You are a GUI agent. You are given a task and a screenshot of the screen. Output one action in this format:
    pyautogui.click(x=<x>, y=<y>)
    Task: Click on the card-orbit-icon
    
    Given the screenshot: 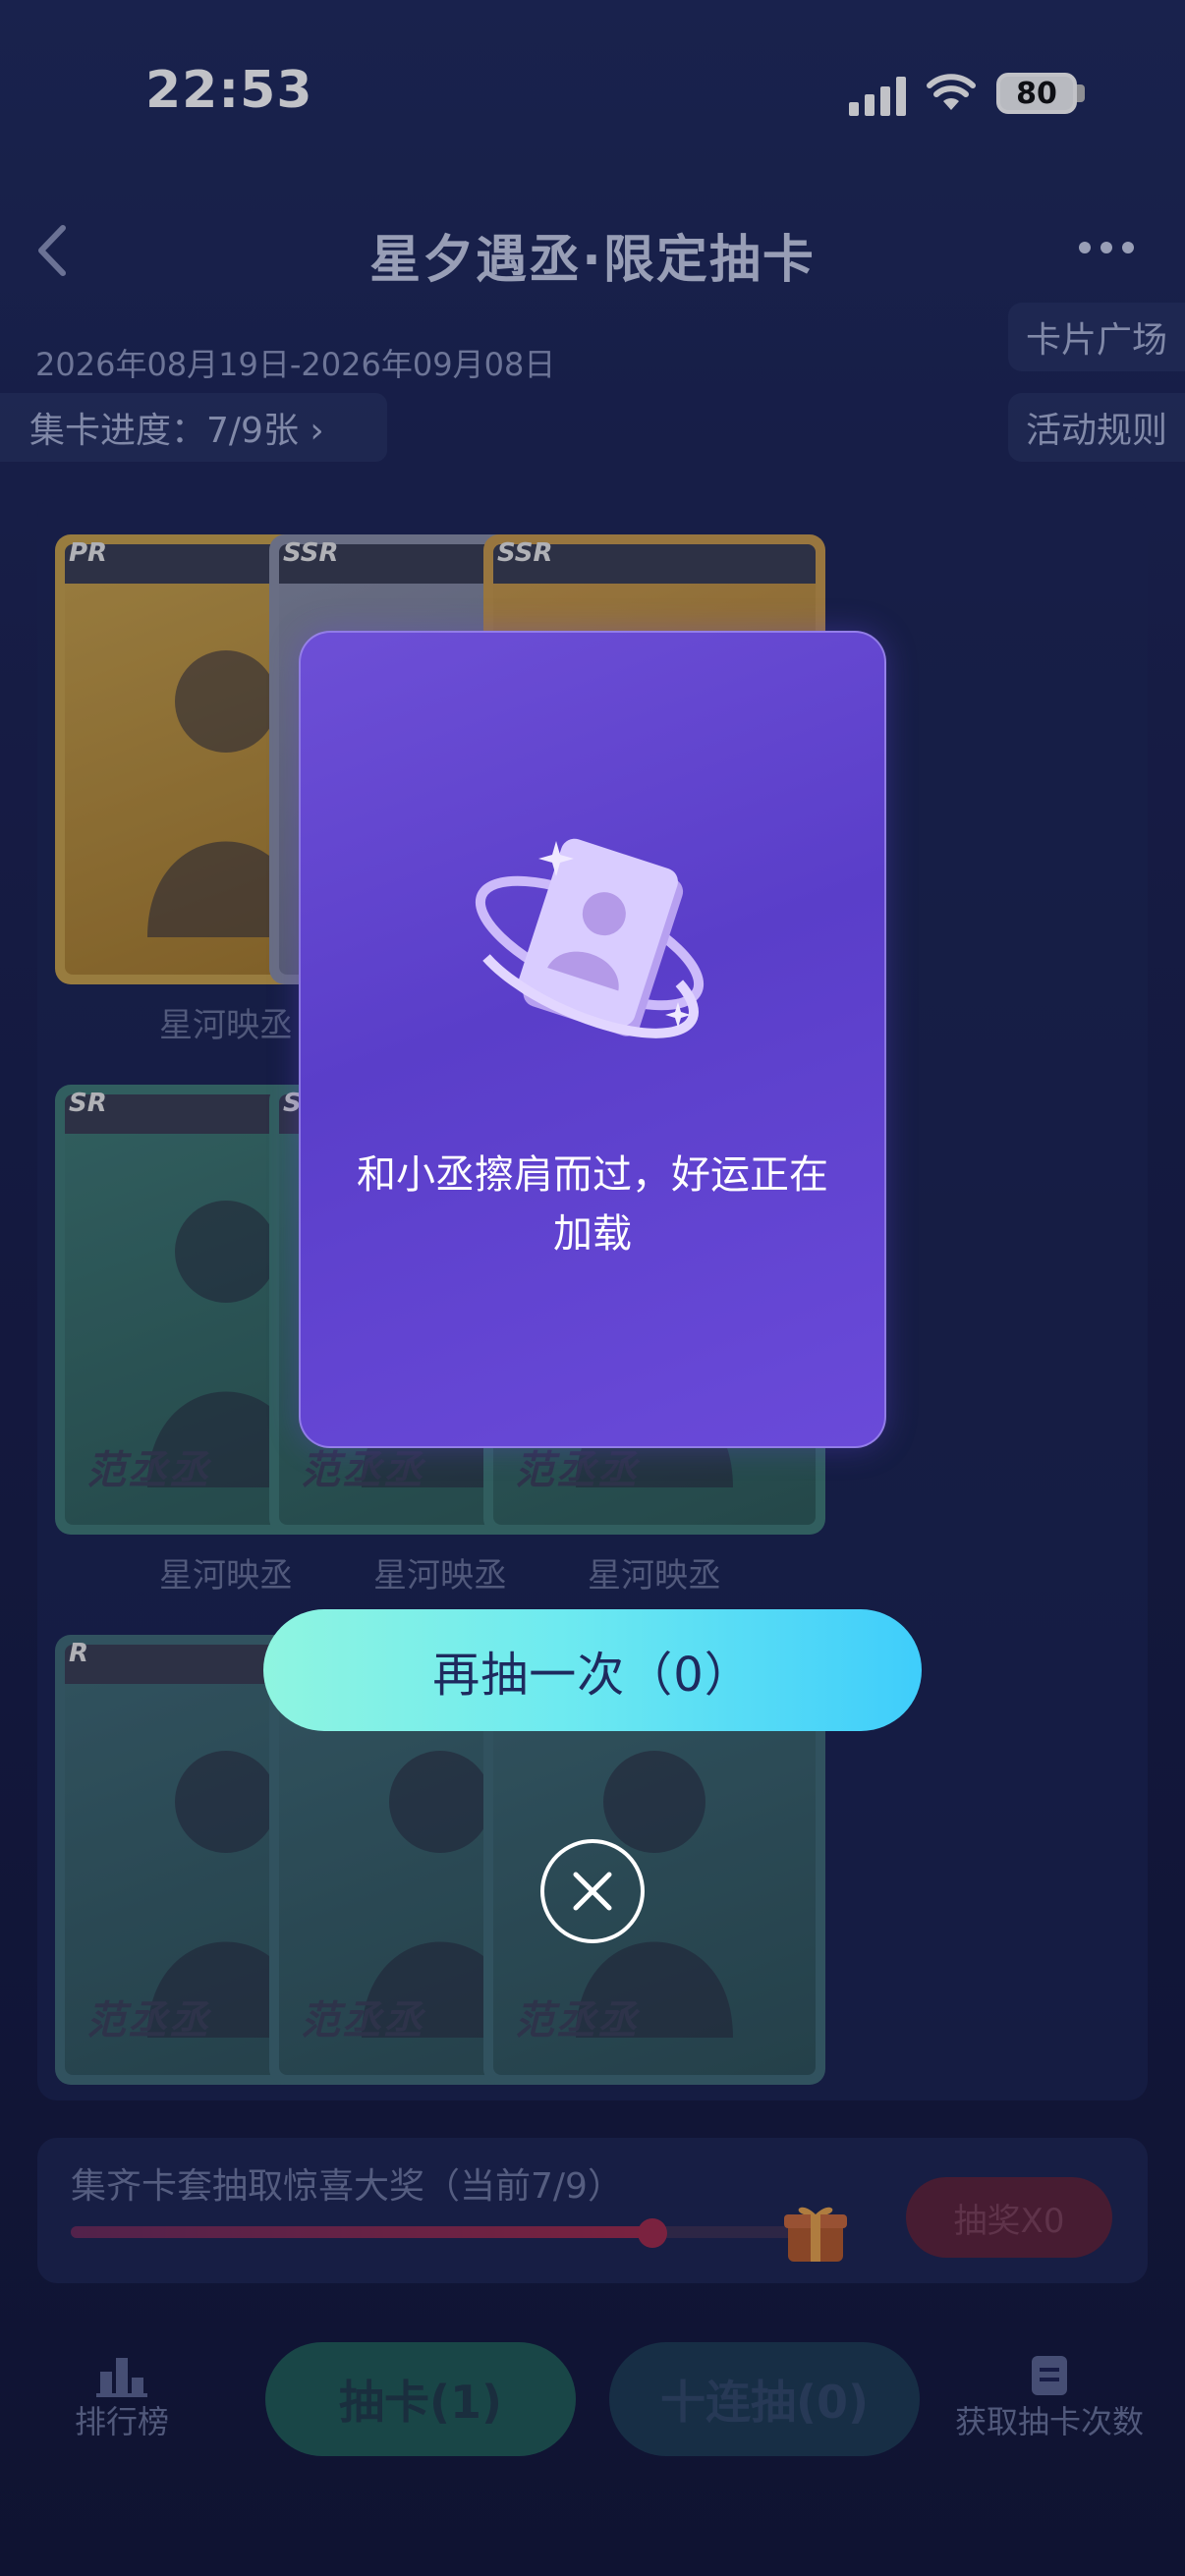 What is the action you would take?
    pyautogui.click(x=590, y=938)
    